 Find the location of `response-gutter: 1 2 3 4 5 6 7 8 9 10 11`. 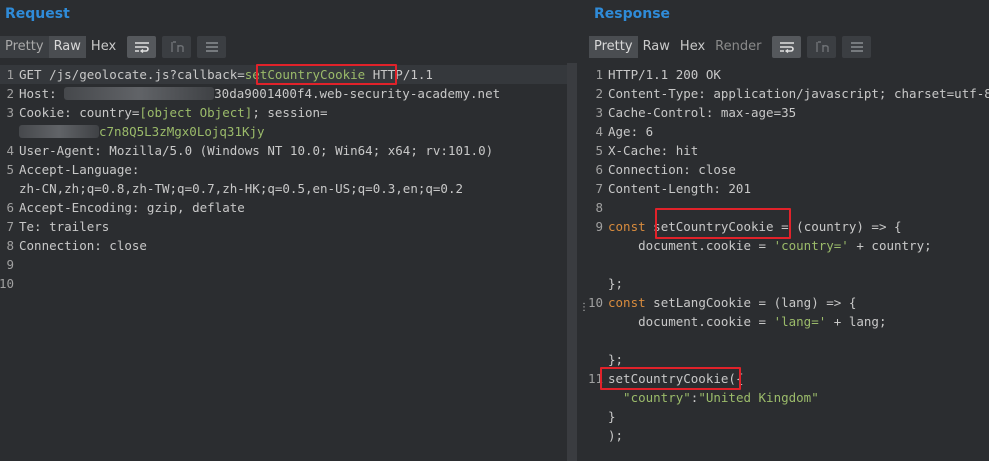

response-gutter: 1 2 3 4 5 6 7 8 9 10 11 is located at coordinates (595, 262).